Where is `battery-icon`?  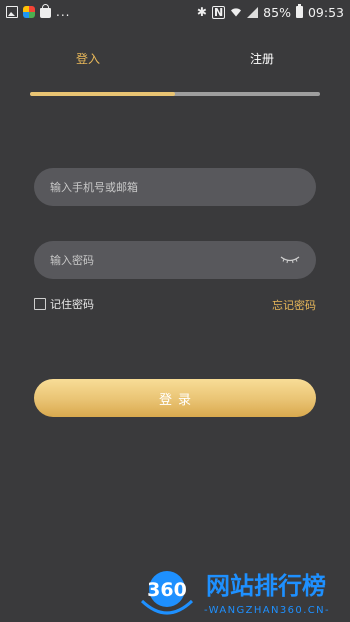 battery-icon is located at coordinates (299, 11).